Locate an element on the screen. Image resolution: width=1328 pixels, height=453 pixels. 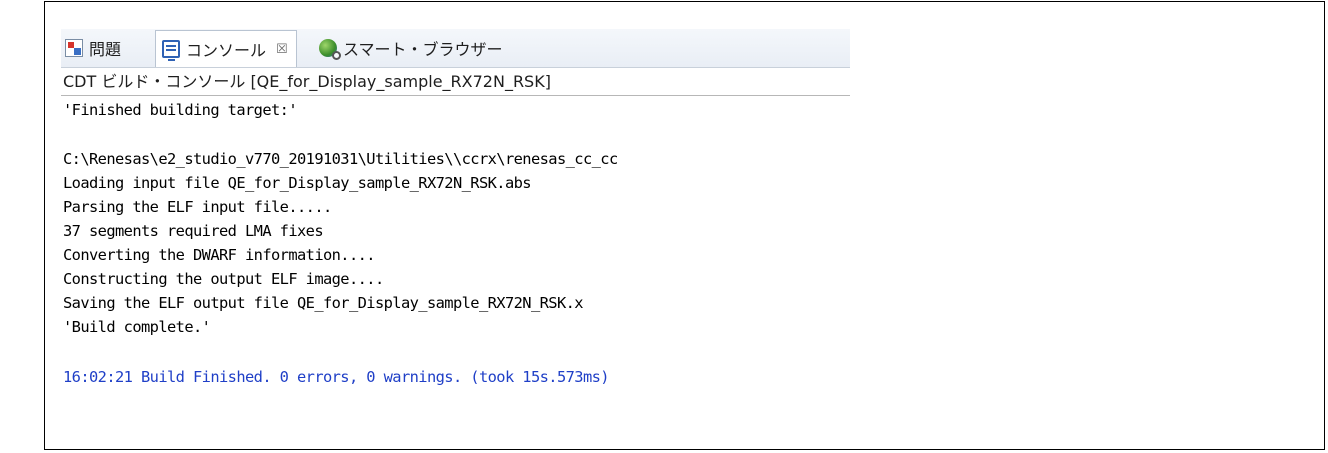
smart-browser-icon is located at coordinates (330, 49).